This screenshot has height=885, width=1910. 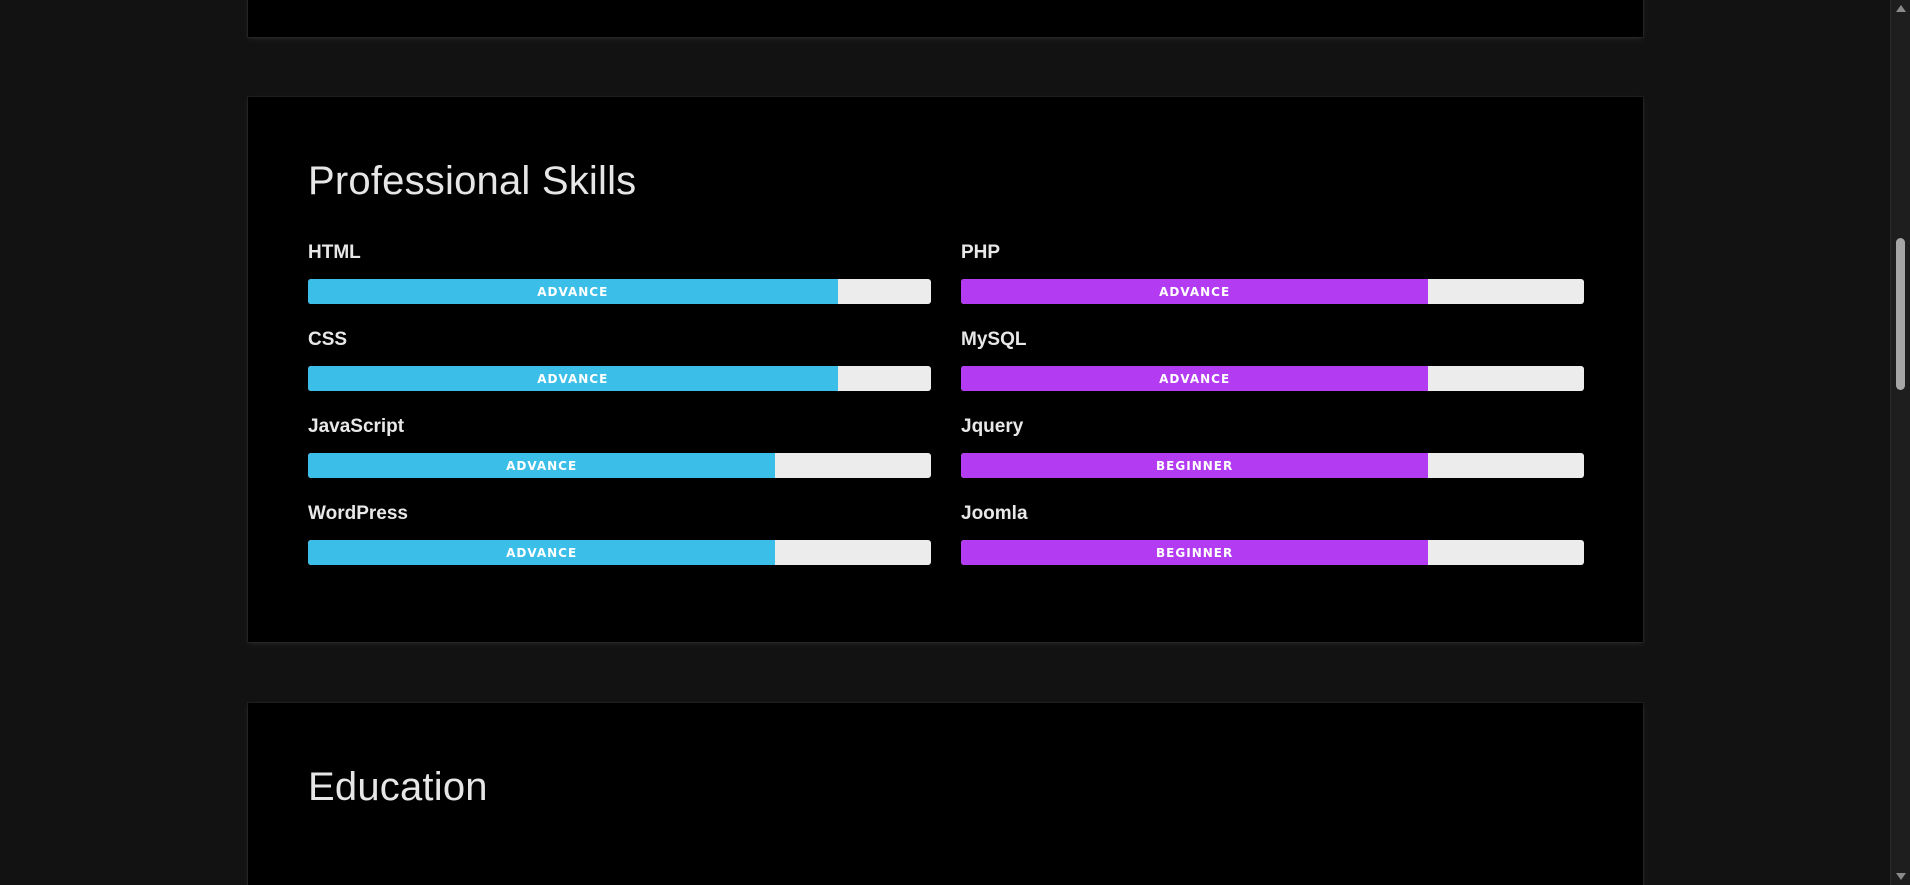 What do you see at coordinates (619, 272) in the screenshot?
I see `skill-item-html: HTML ADVANCE` at bounding box center [619, 272].